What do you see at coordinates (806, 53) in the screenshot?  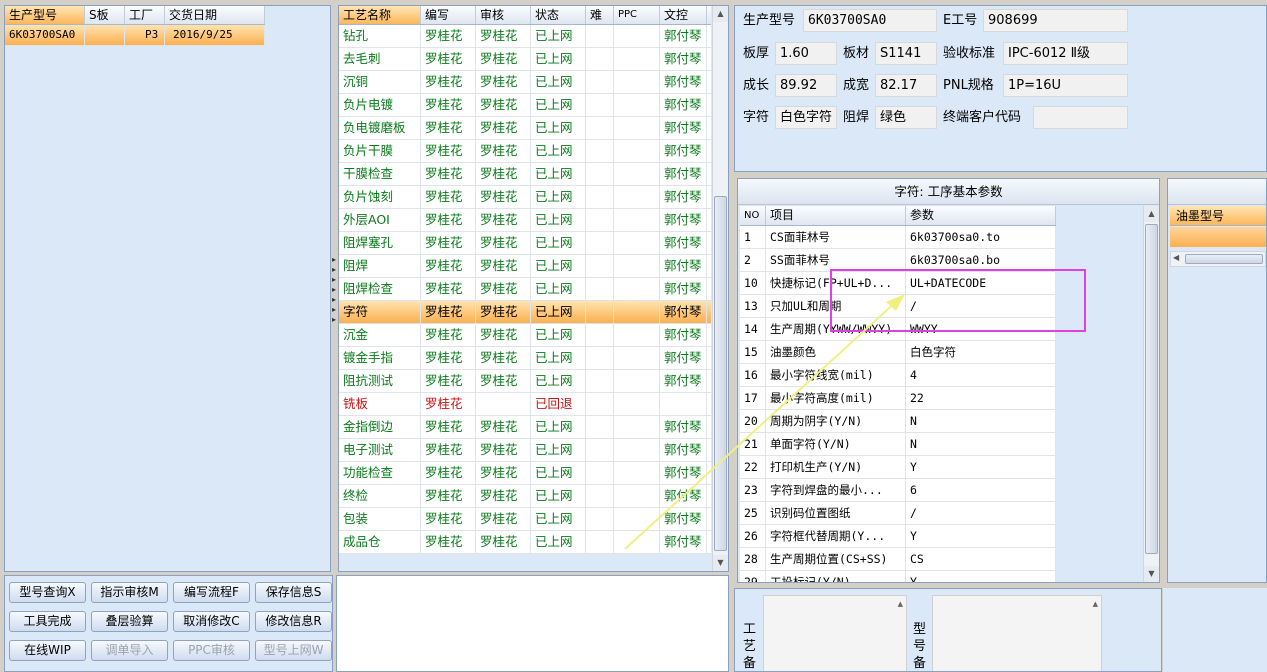 I see `thickness-field: 1.60` at bounding box center [806, 53].